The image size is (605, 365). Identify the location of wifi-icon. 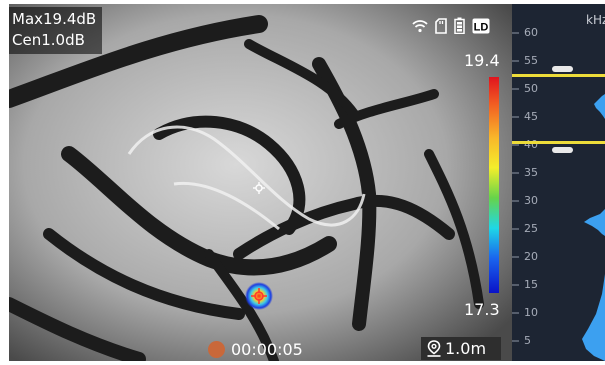
(420, 25).